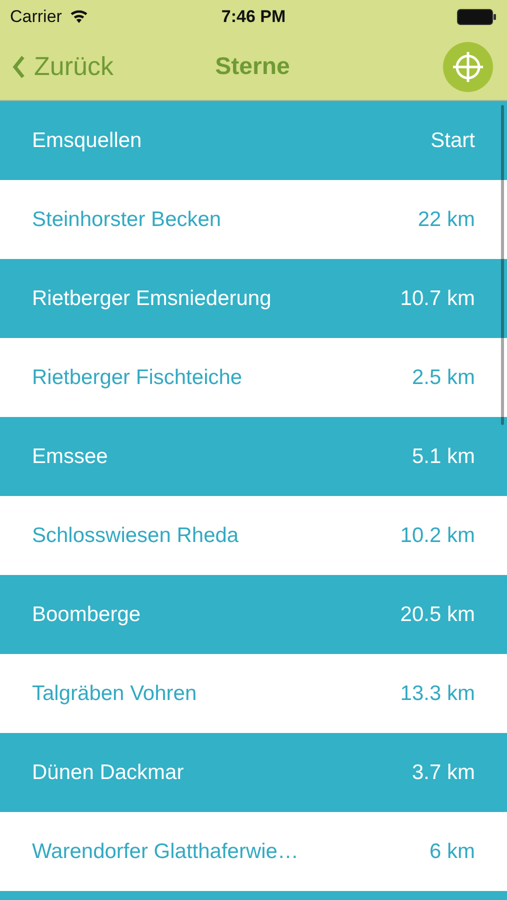  I want to click on place-name: Steinhorster Becken, so click(127, 220).